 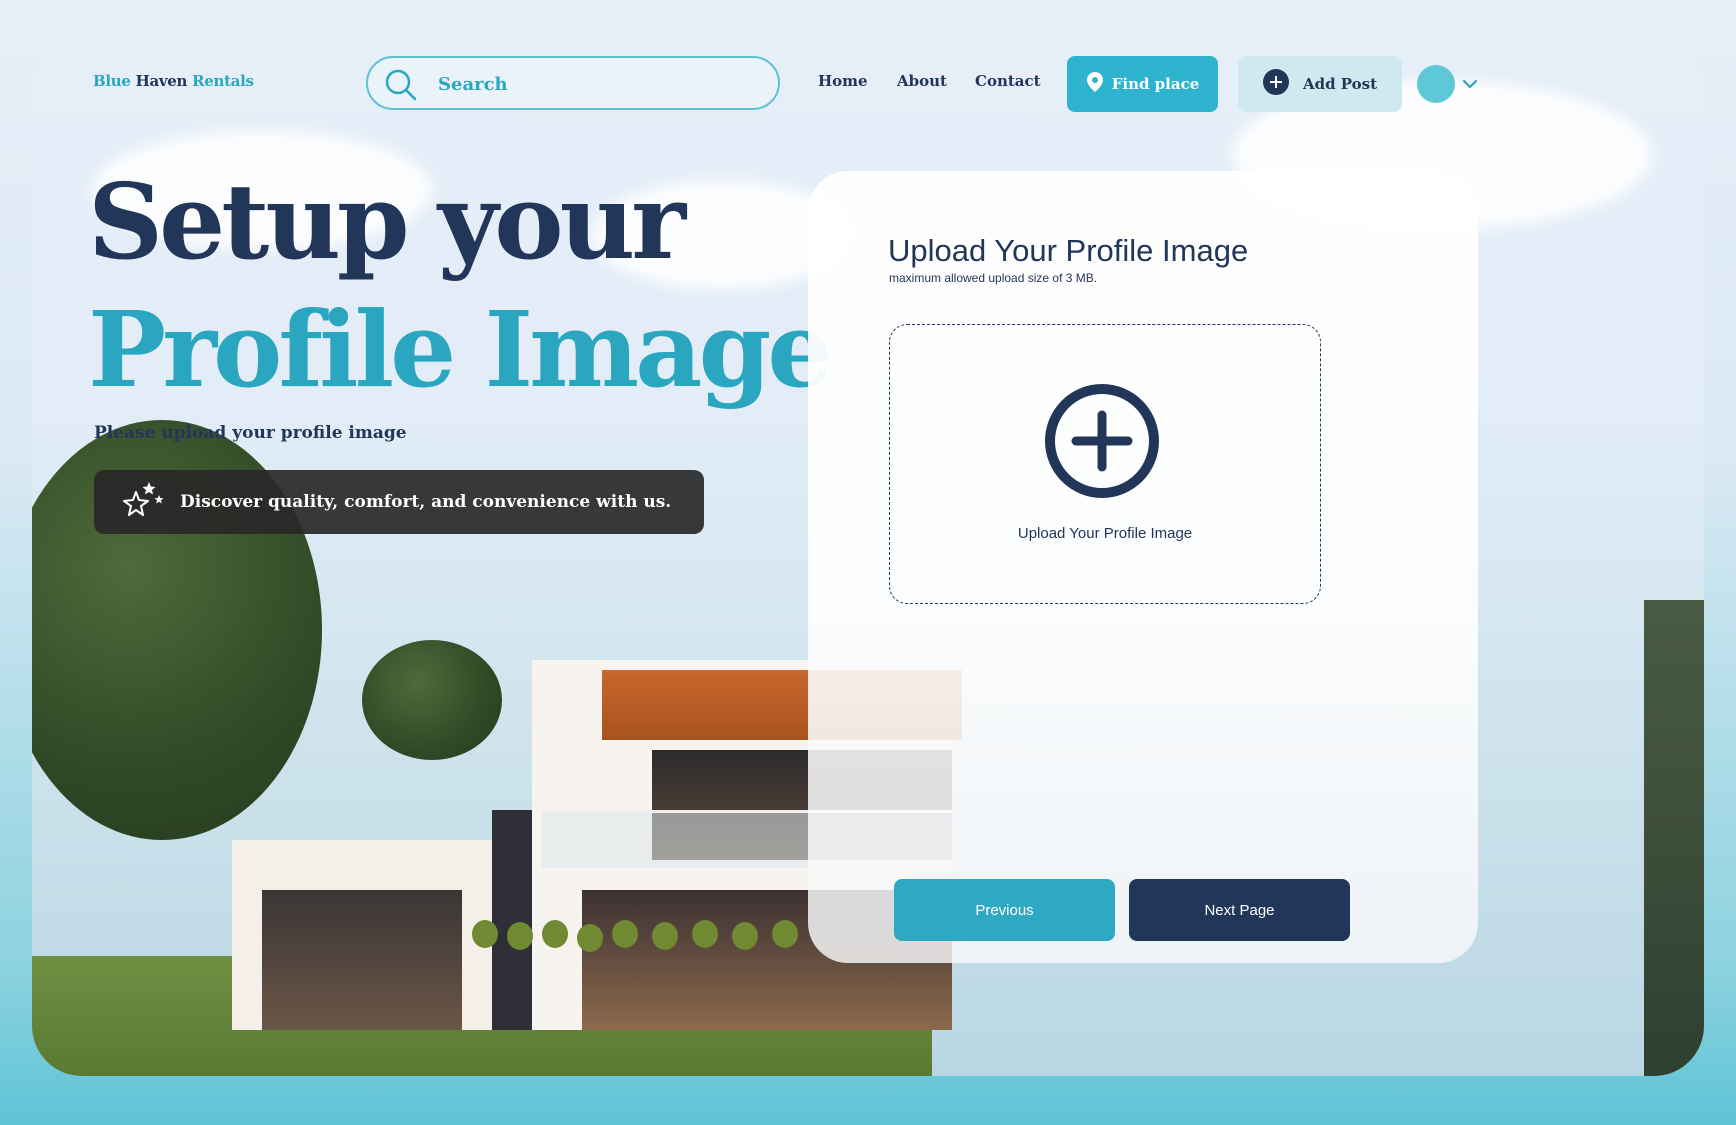 What do you see at coordinates (1155, 84) in the screenshot?
I see `find-place-label: Find place` at bounding box center [1155, 84].